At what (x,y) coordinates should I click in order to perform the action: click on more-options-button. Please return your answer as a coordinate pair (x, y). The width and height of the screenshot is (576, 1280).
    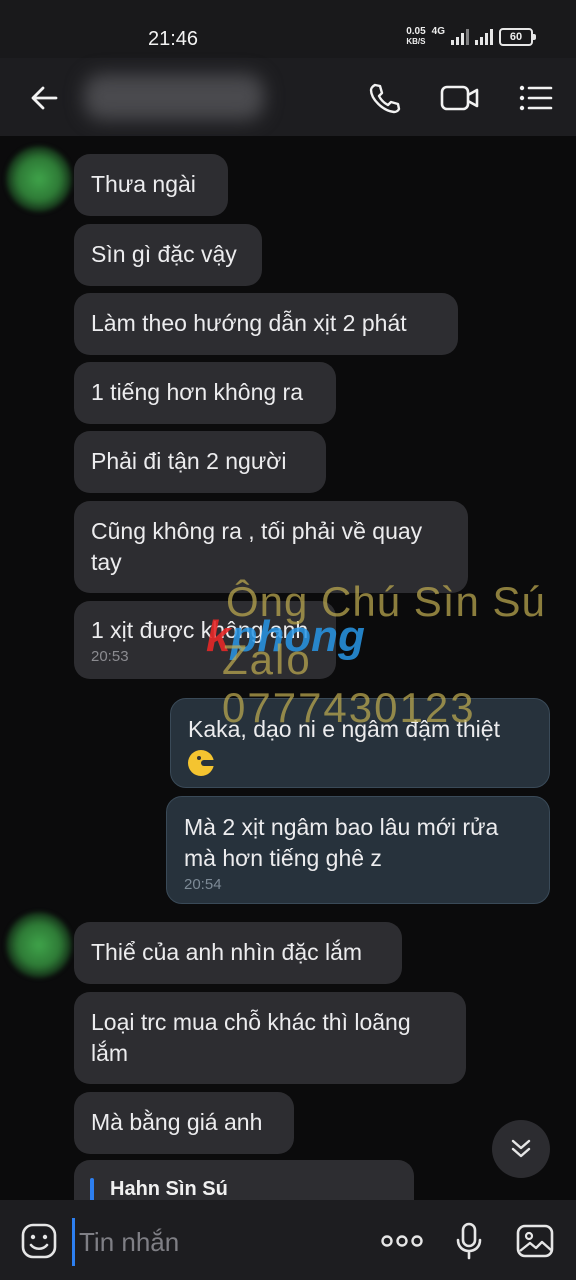
    Looking at the image, I should click on (402, 1241).